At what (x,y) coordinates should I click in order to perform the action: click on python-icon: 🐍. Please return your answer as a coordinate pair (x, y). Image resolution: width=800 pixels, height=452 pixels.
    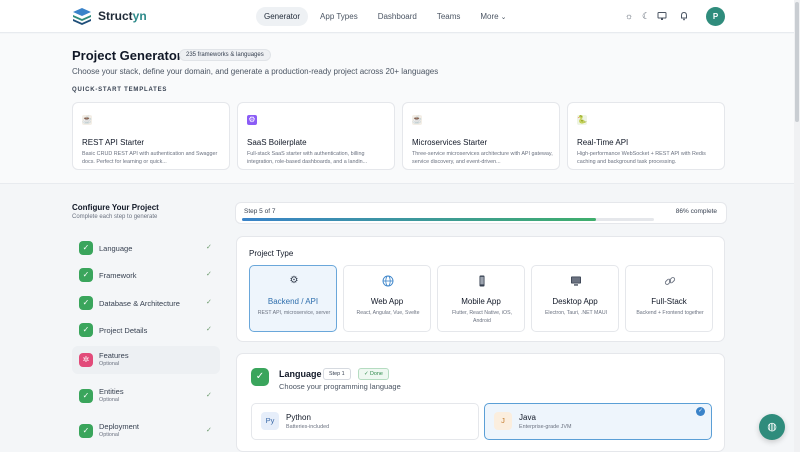
    Looking at the image, I should click on (582, 120).